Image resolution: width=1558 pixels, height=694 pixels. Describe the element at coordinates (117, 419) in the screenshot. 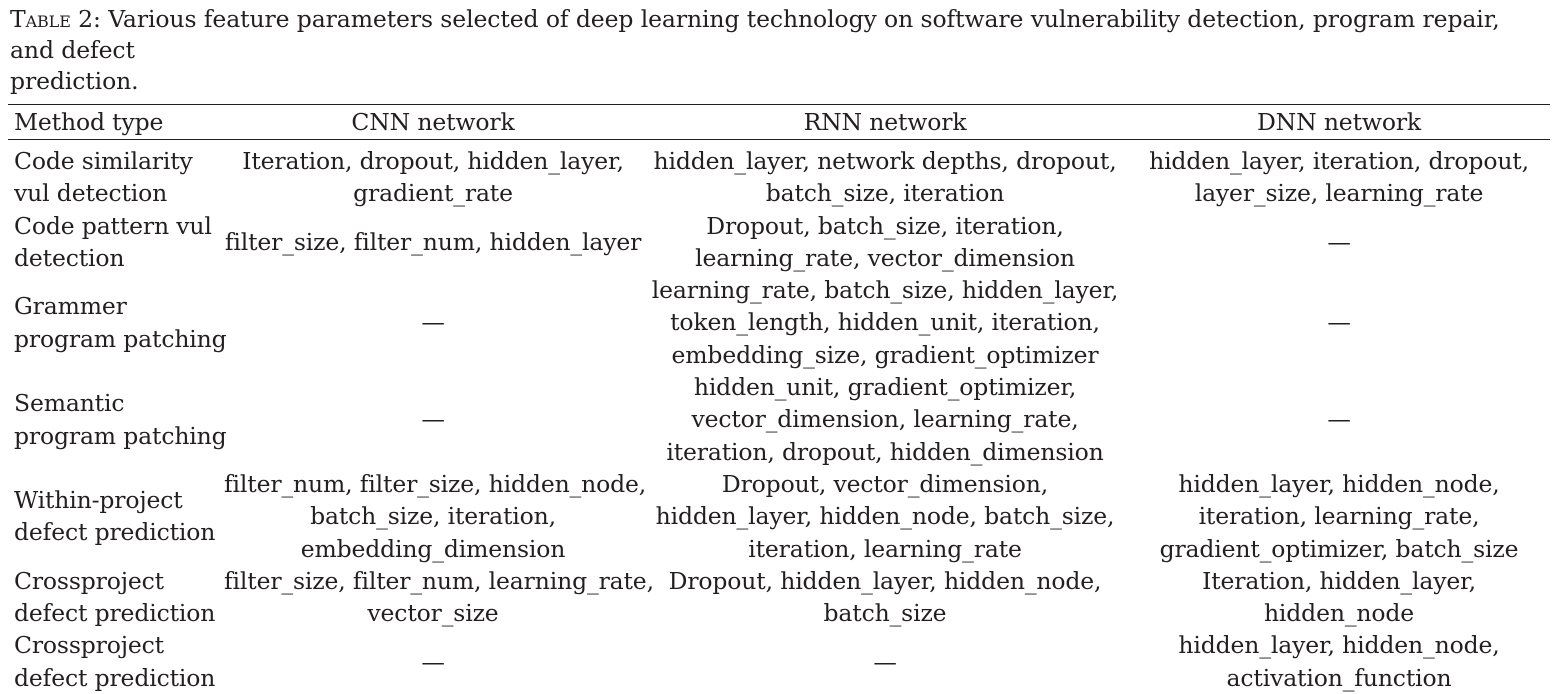

I see `method-cell: Semantic program patching` at that location.